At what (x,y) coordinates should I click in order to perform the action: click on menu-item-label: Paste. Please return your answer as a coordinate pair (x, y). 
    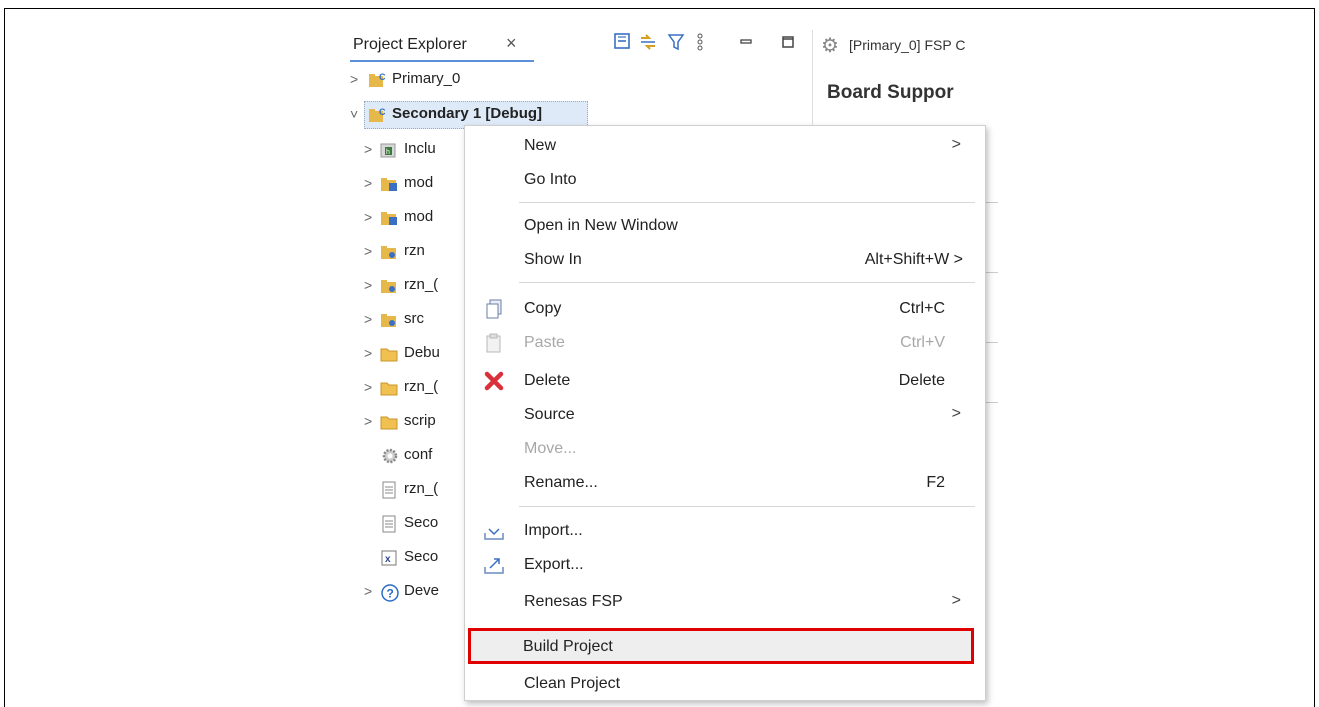
    Looking at the image, I should click on (544, 342).